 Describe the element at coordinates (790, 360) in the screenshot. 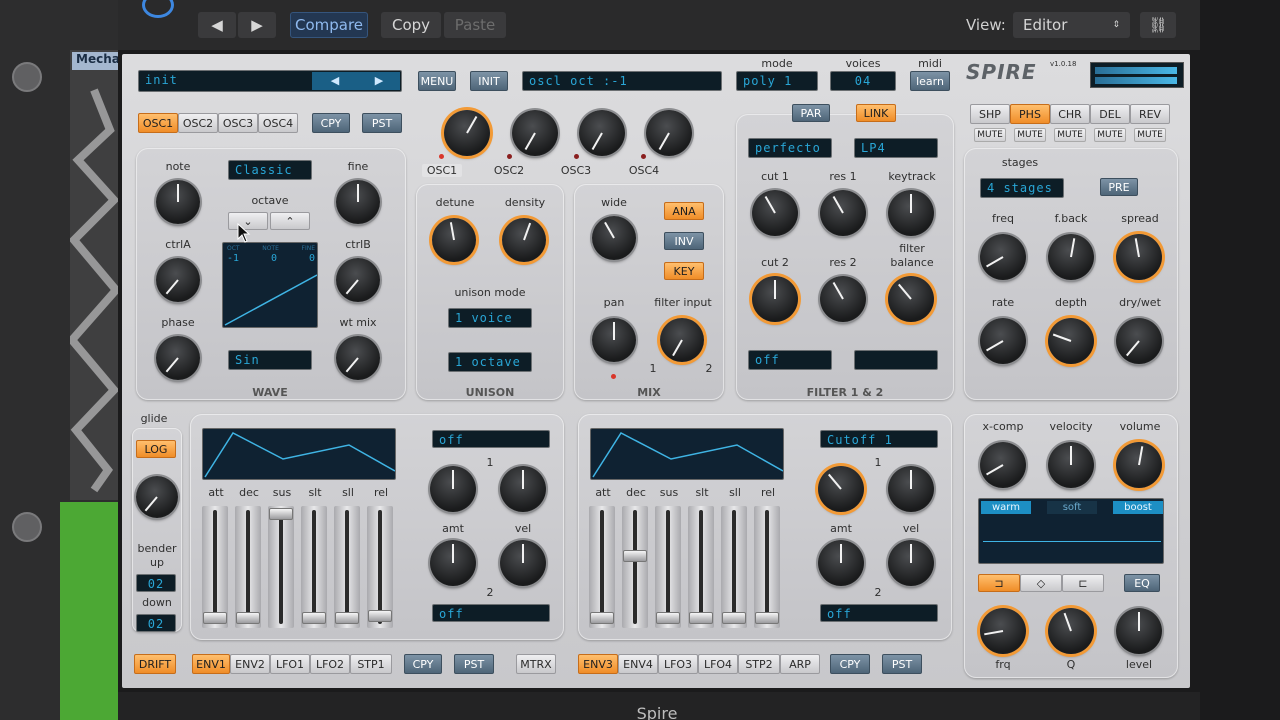

I see `filter2-type-display: off` at that location.